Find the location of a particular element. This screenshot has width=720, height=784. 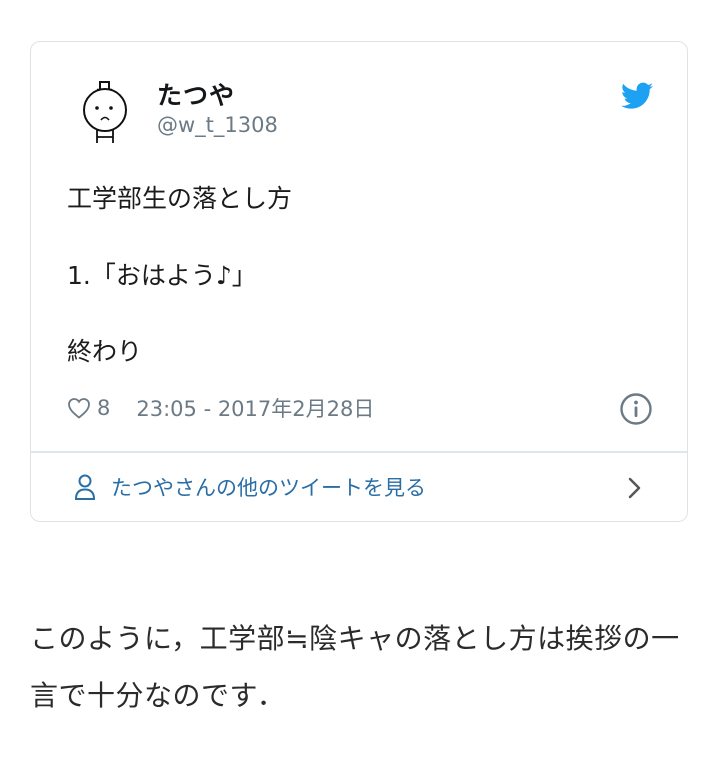

heart-icon is located at coordinates (79, 408).